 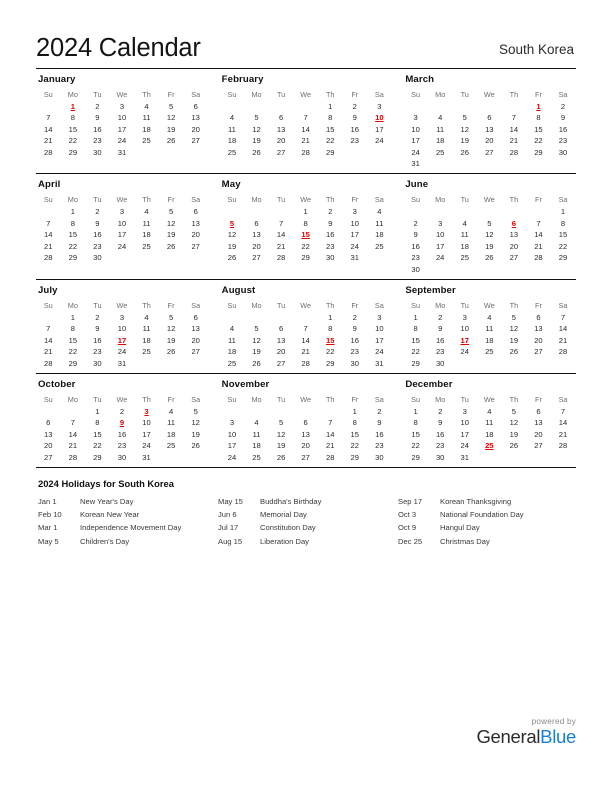 What do you see at coordinates (489, 445) in the screenshot?
I see `day-cell-holiday: 25` at bounding box center [489, 445].